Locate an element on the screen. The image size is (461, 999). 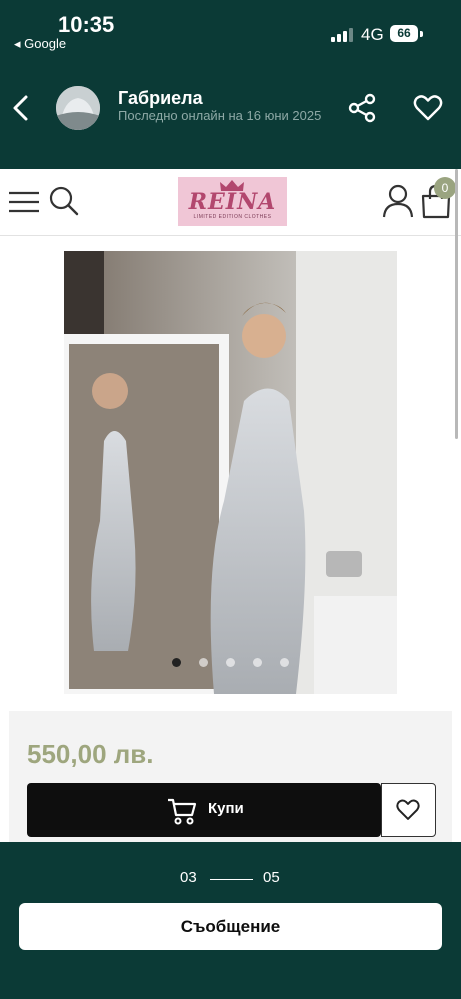
battery-icon: 66 is located at coordinates (404, 33).